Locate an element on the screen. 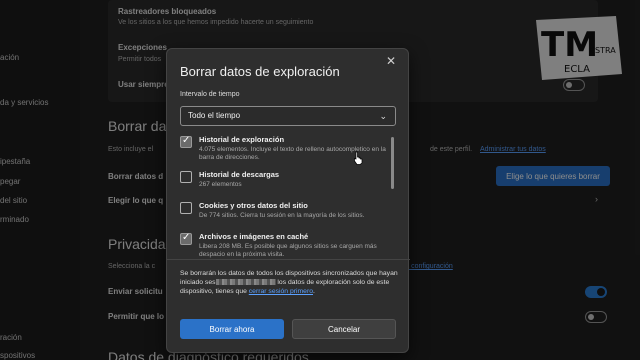 The image size is (640, 360). checkbox-download-history is located at coordinates (186, 177).